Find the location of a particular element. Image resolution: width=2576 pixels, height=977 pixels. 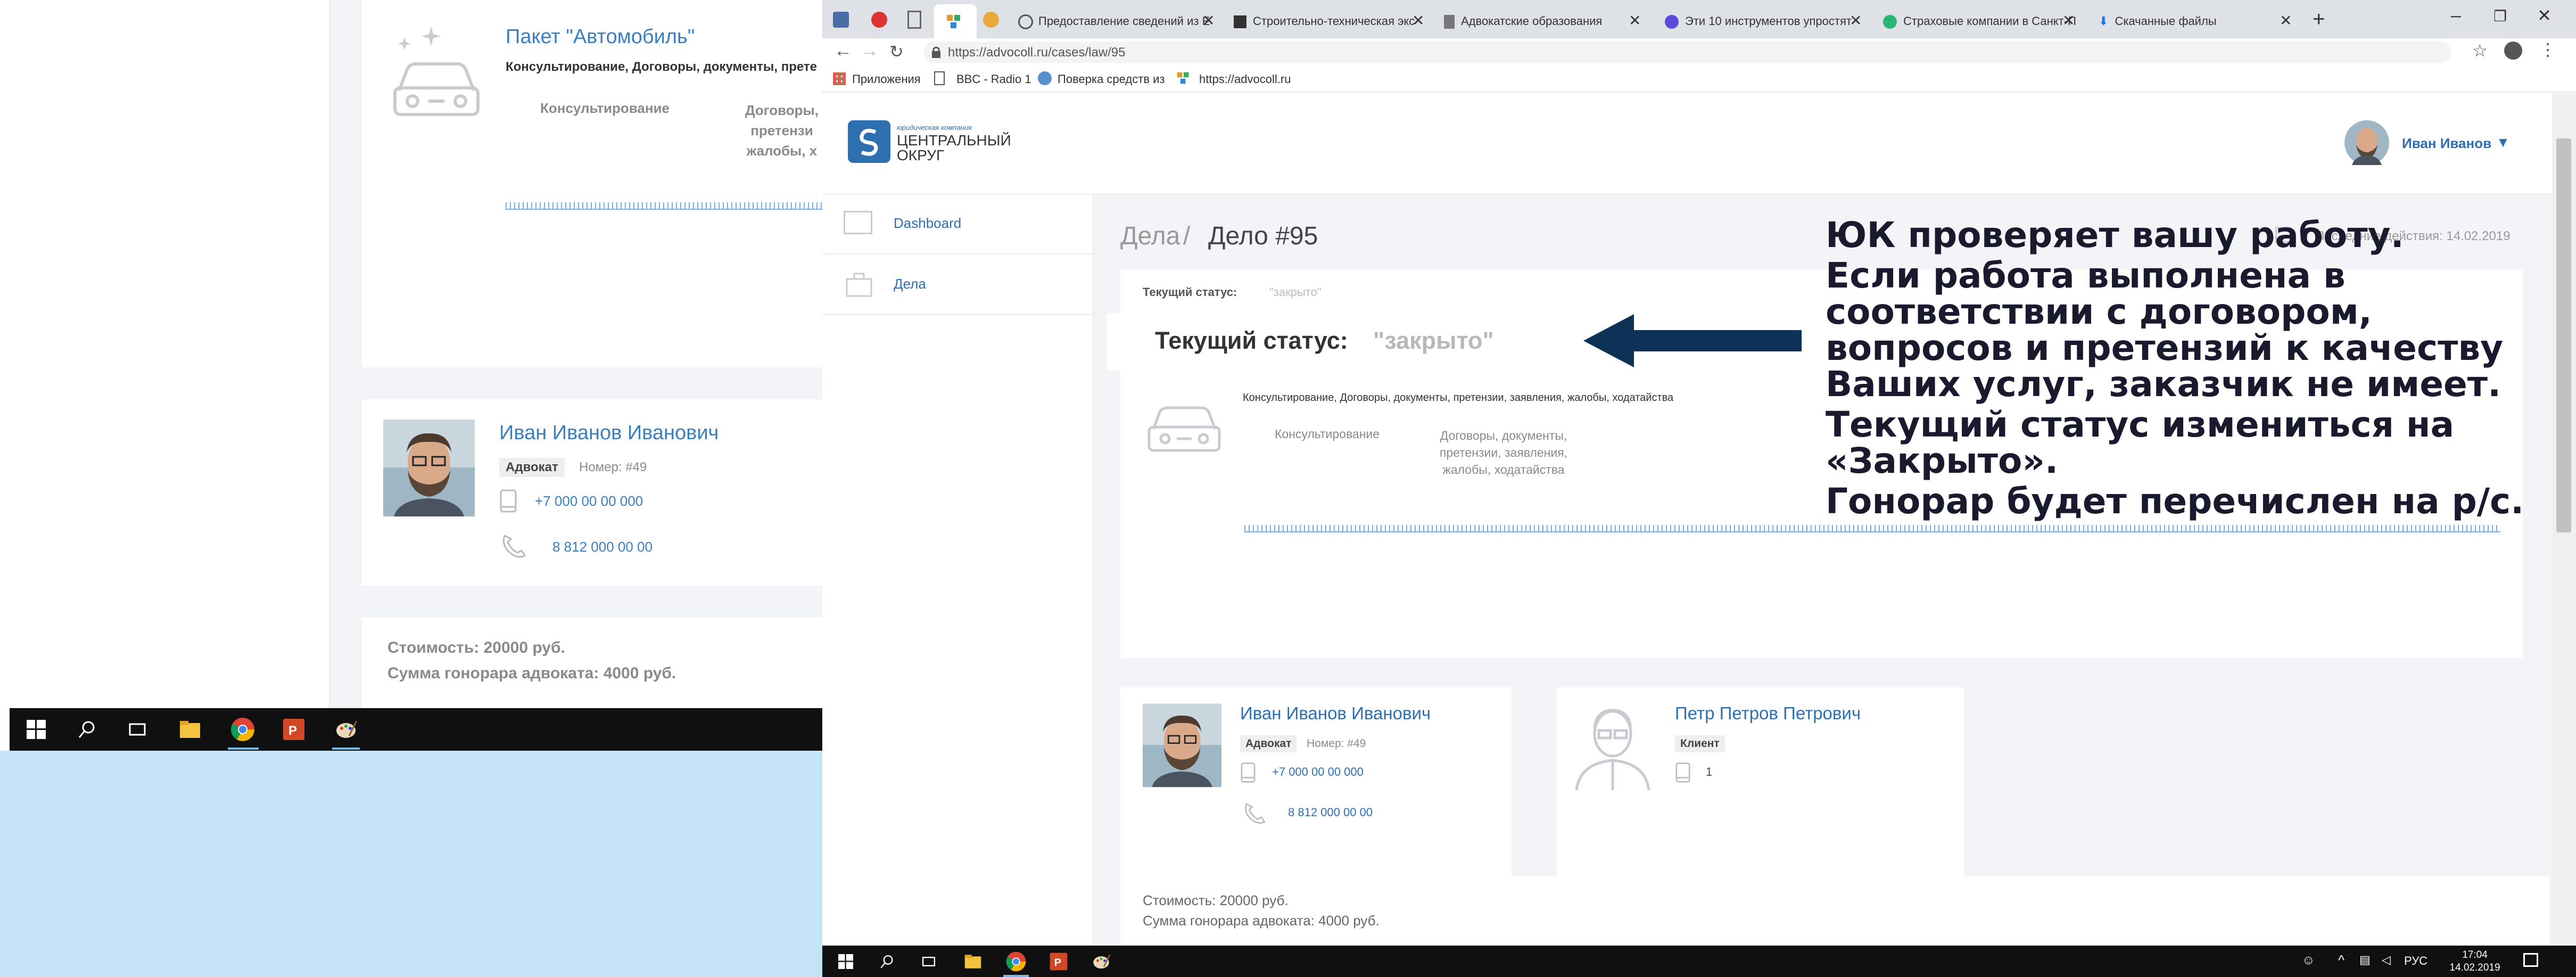

tab: ⬇ Скачанные файлы is located at coordinates (2190, 21).